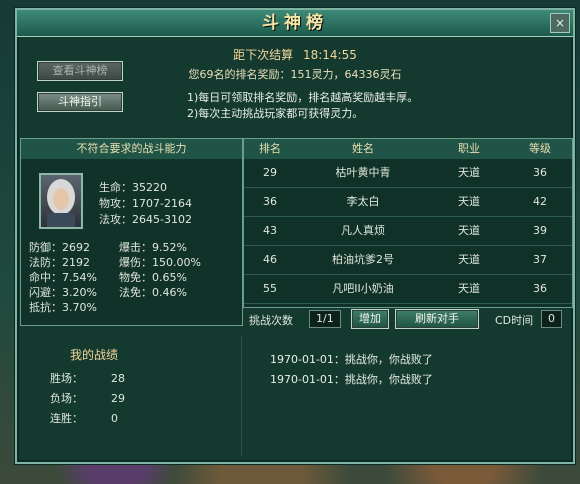  I want to click on record-wins: 胜场： 28, so click(87, 378).